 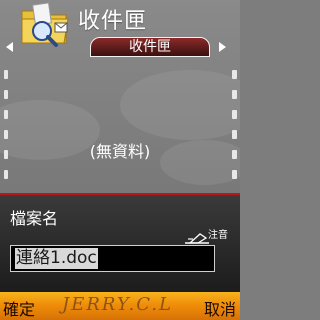 What do you see at coordinates (233, 120) in the screenshot?
I see `battery-indicator` at bounding box center [233, 120].